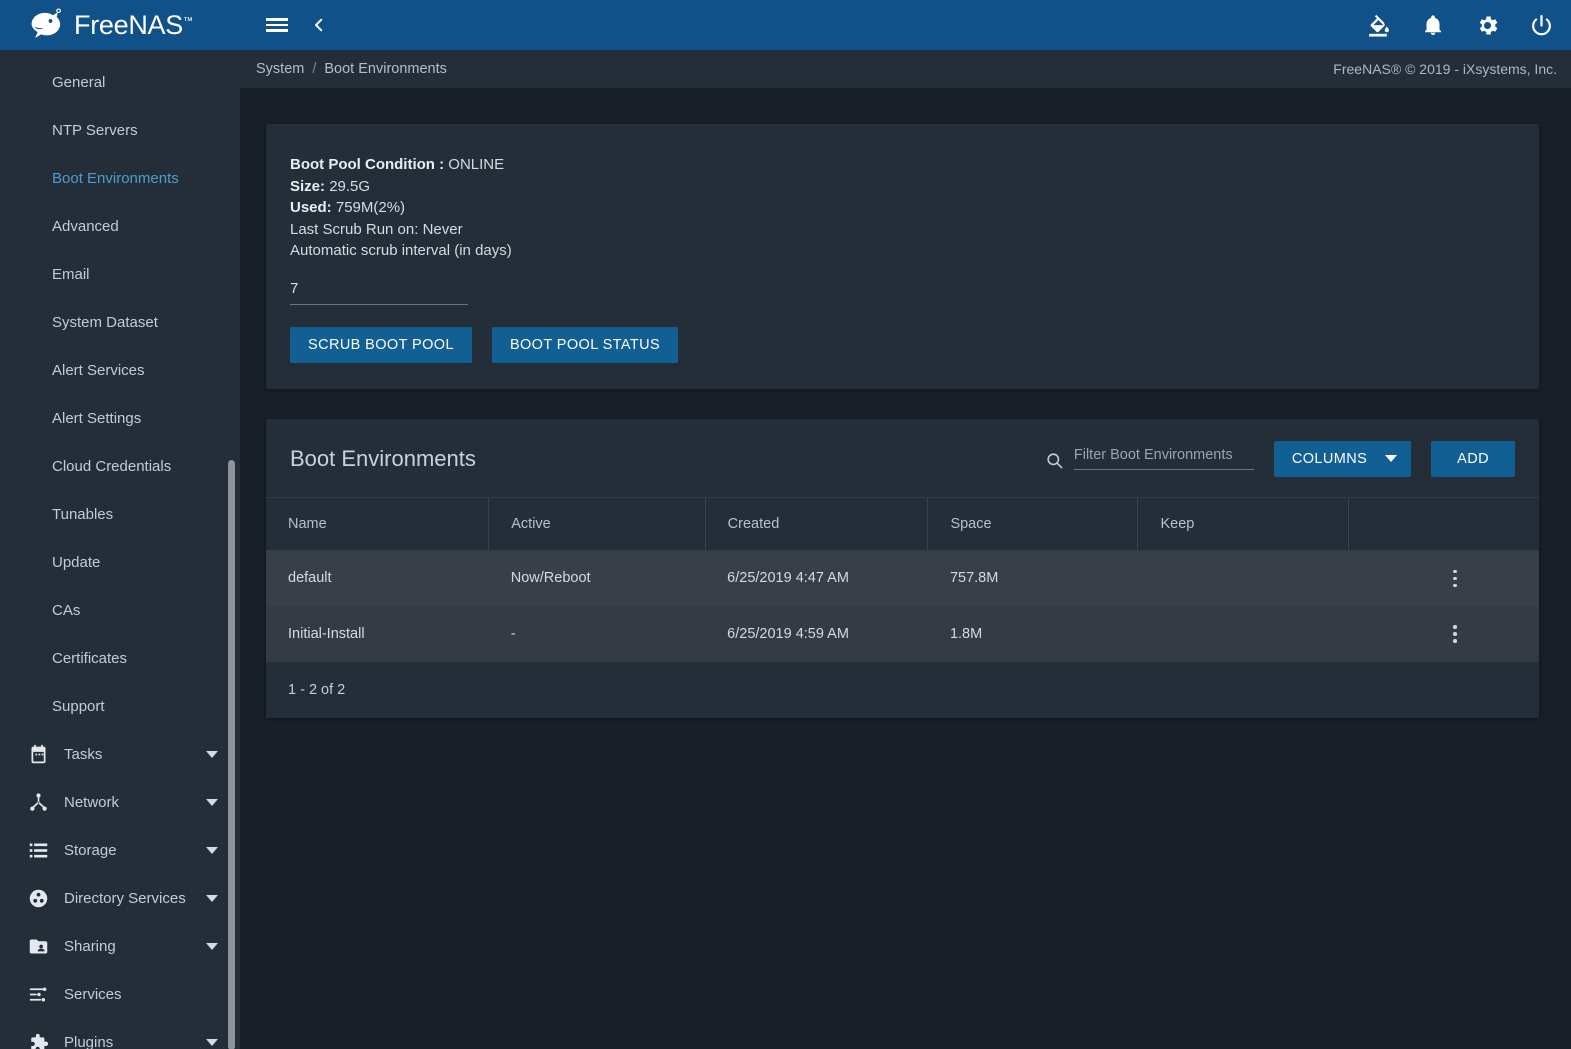 This screenshot has width=1571, height=1049. I want to click on column-header-space: Space, so click(1032, 523).